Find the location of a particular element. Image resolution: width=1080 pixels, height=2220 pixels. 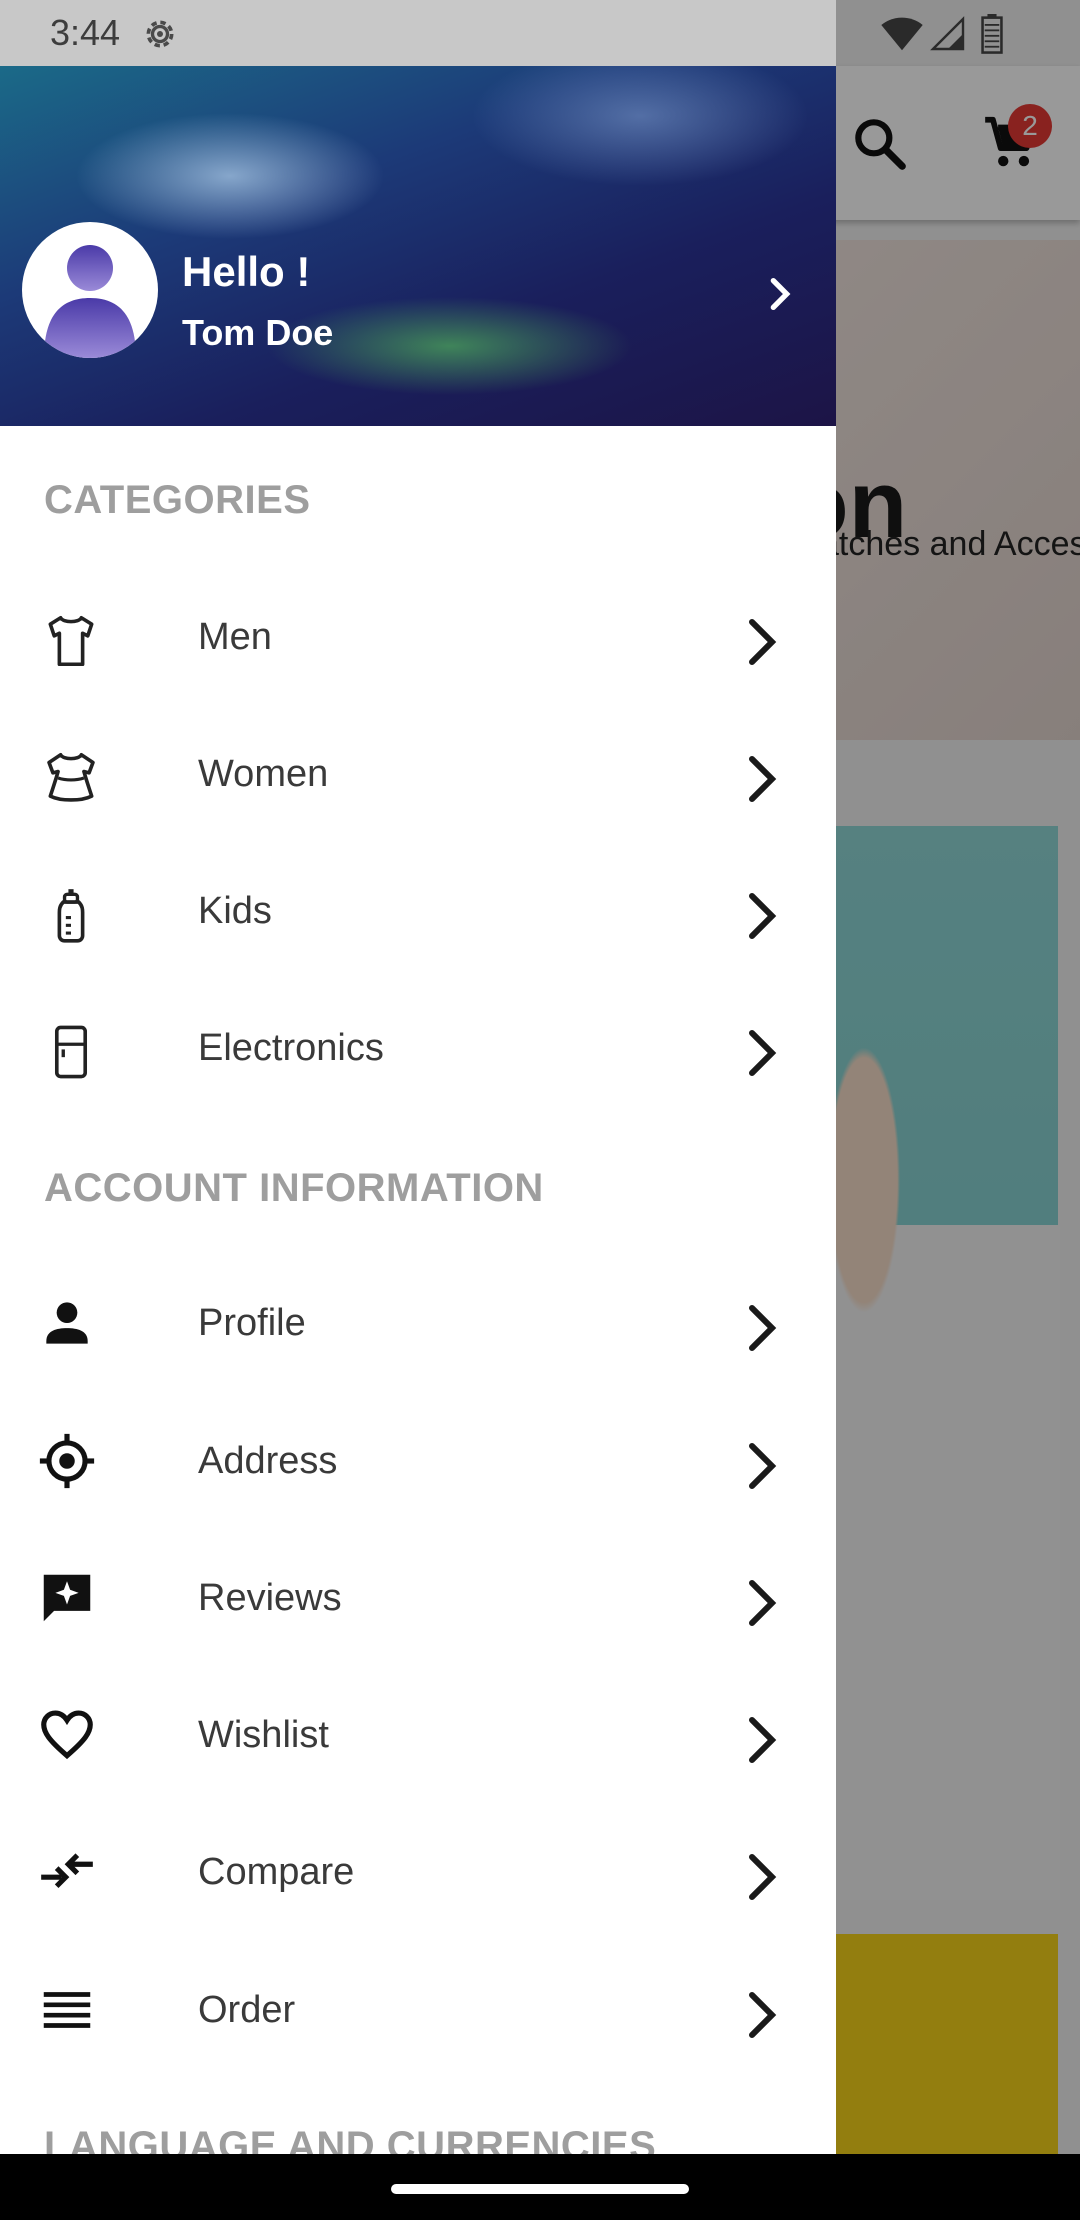

user-name: Tom Doe is located at coordinates (258, 332).